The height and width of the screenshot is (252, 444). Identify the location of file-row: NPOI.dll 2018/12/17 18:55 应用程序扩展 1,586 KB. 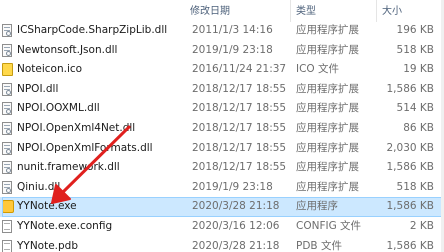
(222, 90).